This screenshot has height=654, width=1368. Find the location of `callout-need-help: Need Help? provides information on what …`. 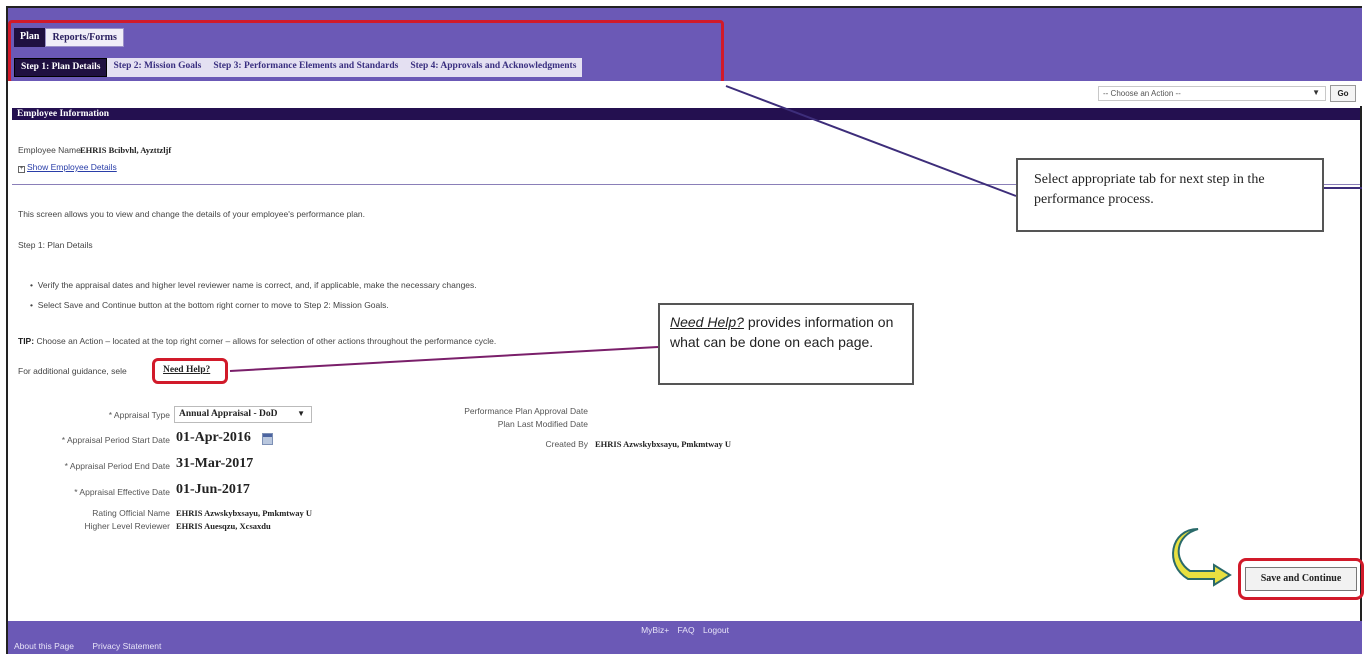

callout-need-help: Need Help? provides information on what … is located at coordinates (786, 344).